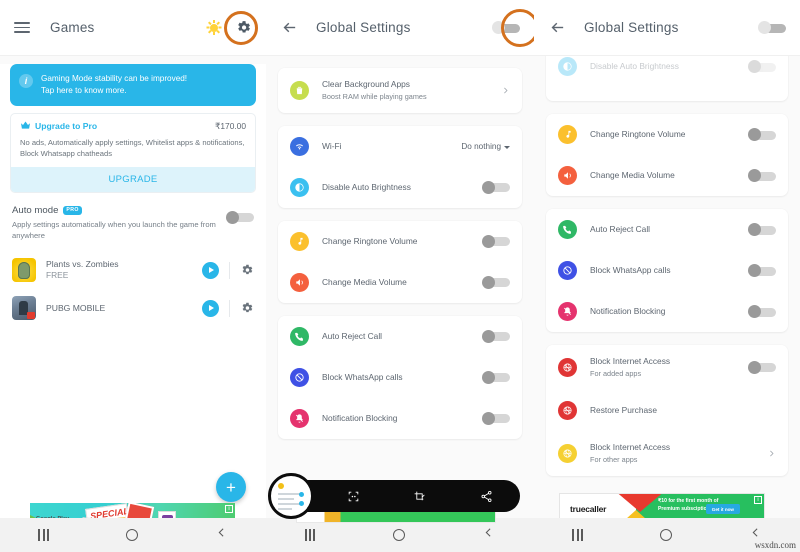 The width and height of the screenshot is (800, 552). I want to click on block-call-icon, so click(567, 270).